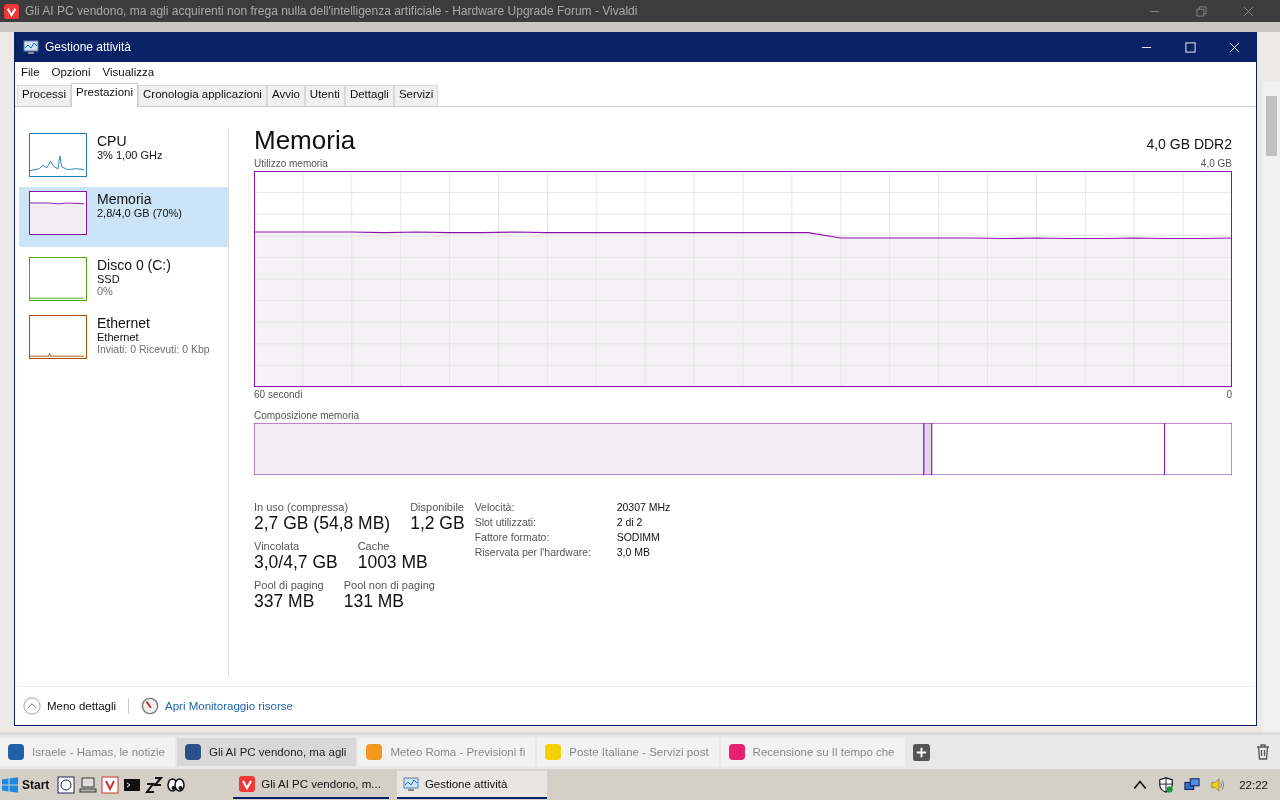  Describe the element at coordinates (533, 552) in the screenshot. I see `detail-label: Riservata per l'hardware:` at that location.